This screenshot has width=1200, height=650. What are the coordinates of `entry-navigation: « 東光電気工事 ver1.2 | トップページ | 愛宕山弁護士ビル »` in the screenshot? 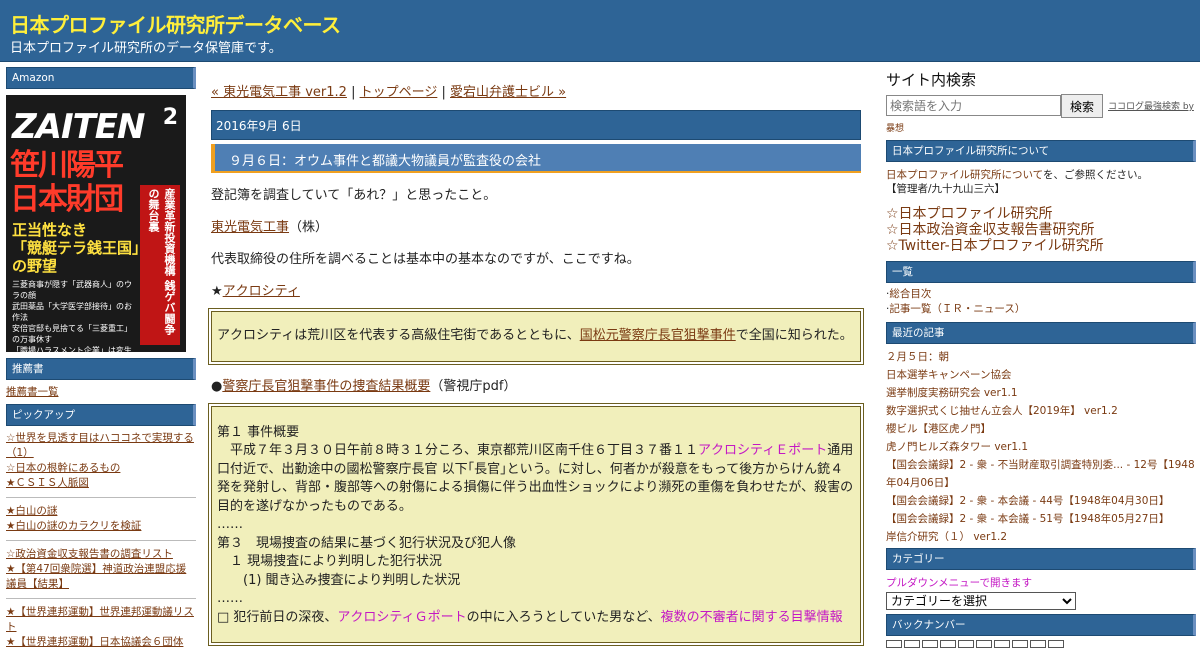 It's located at (536, 90).